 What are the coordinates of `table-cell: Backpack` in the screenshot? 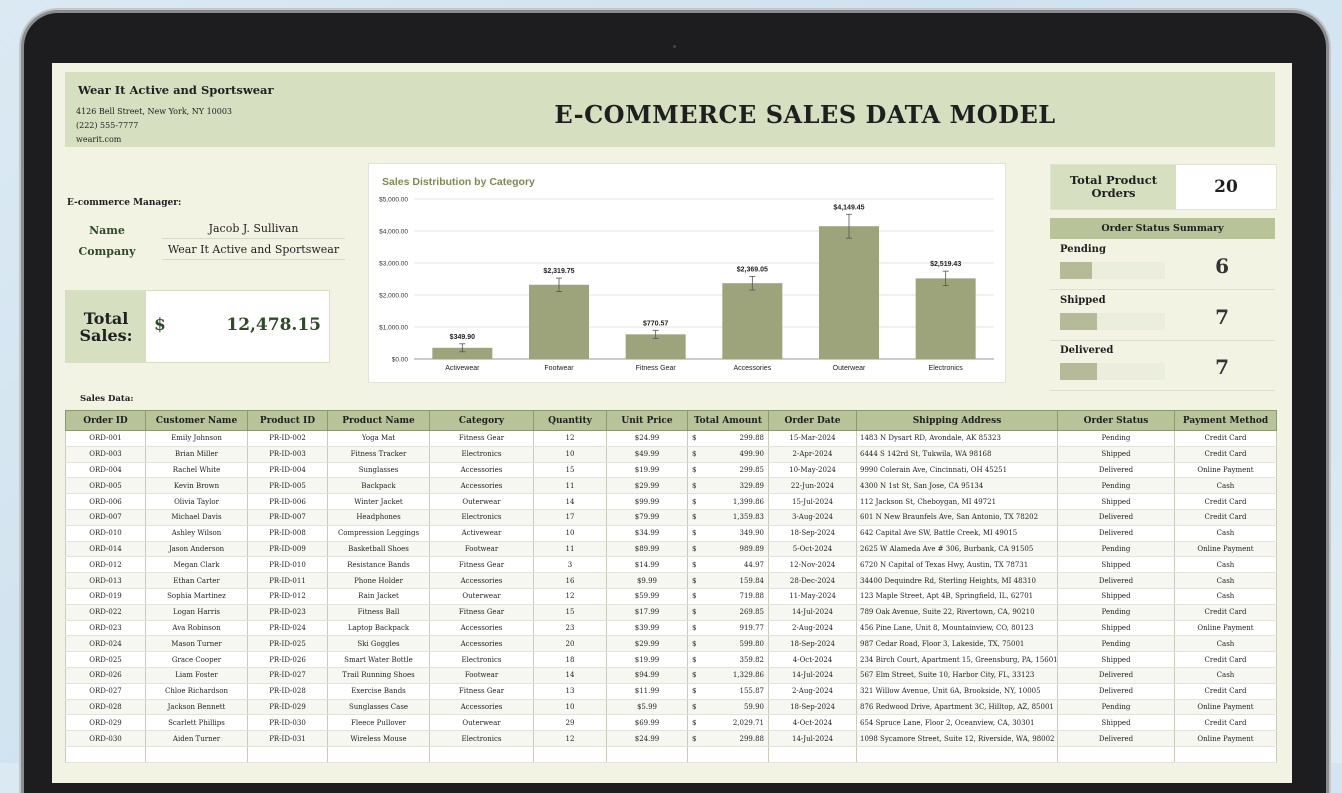 It's located at (378, 486).